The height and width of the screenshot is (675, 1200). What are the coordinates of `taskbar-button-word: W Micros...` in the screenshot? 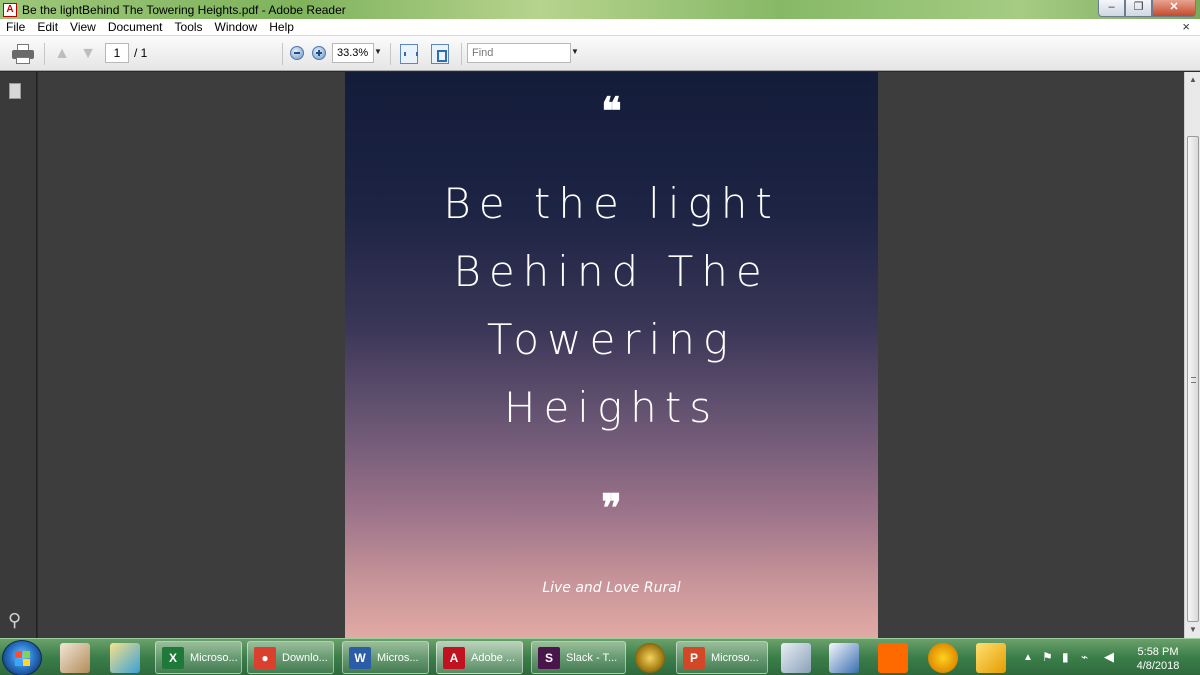 It's located at (385, 657).